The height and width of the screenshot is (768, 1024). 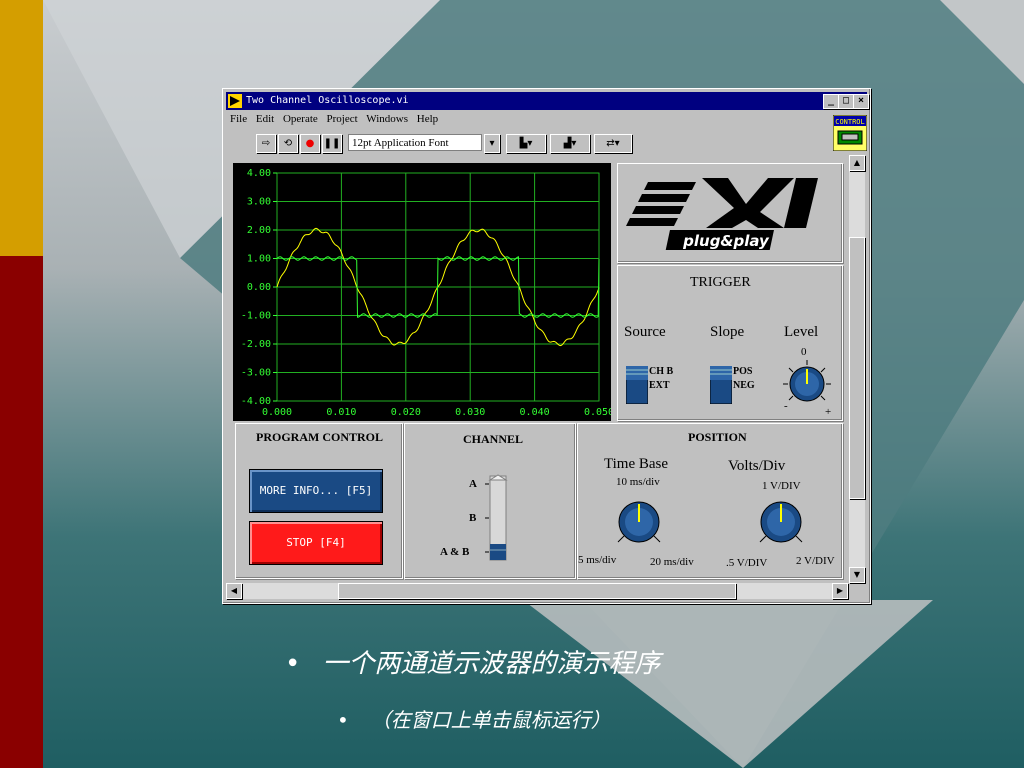 What do you see at coordinates (850, 133) in the screenshot?
I see `control-panel-icon: CONTROL` at bounding box center [850, 133].